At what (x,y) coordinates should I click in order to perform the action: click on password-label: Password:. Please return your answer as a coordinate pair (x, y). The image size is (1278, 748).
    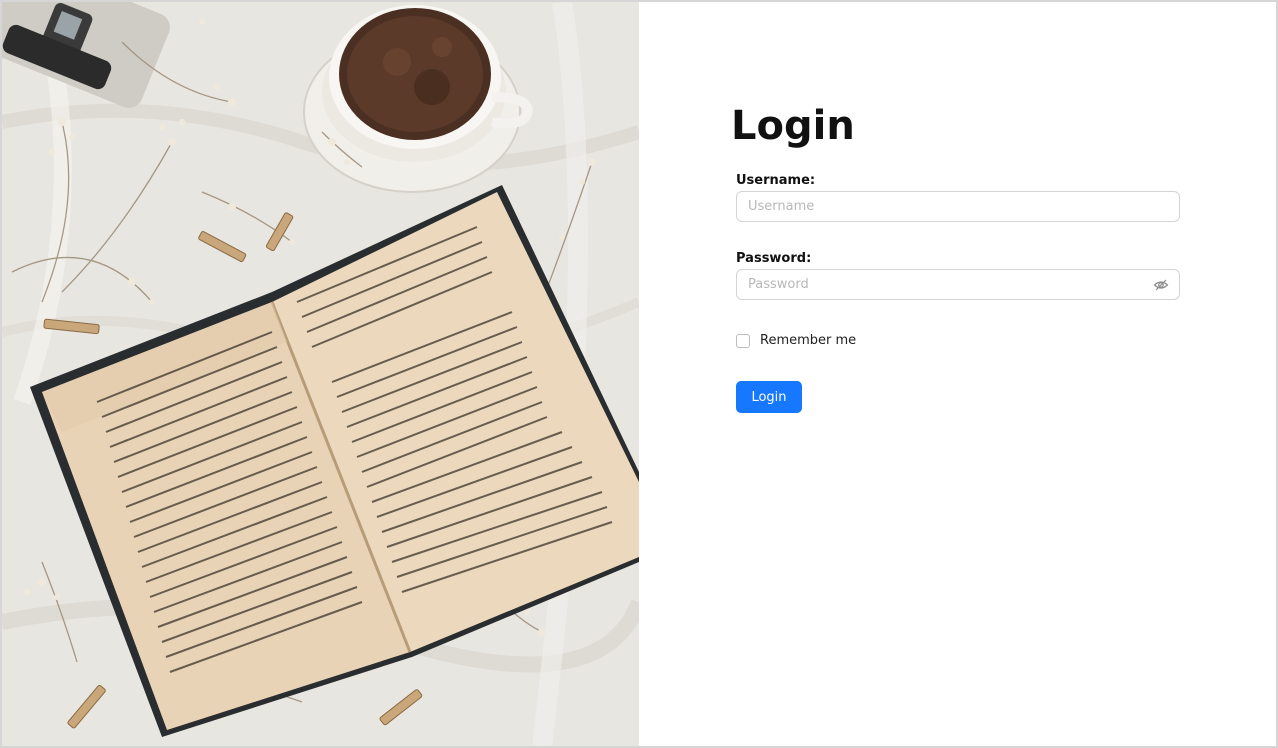
    Looking at the image, I should click on (774, 258).